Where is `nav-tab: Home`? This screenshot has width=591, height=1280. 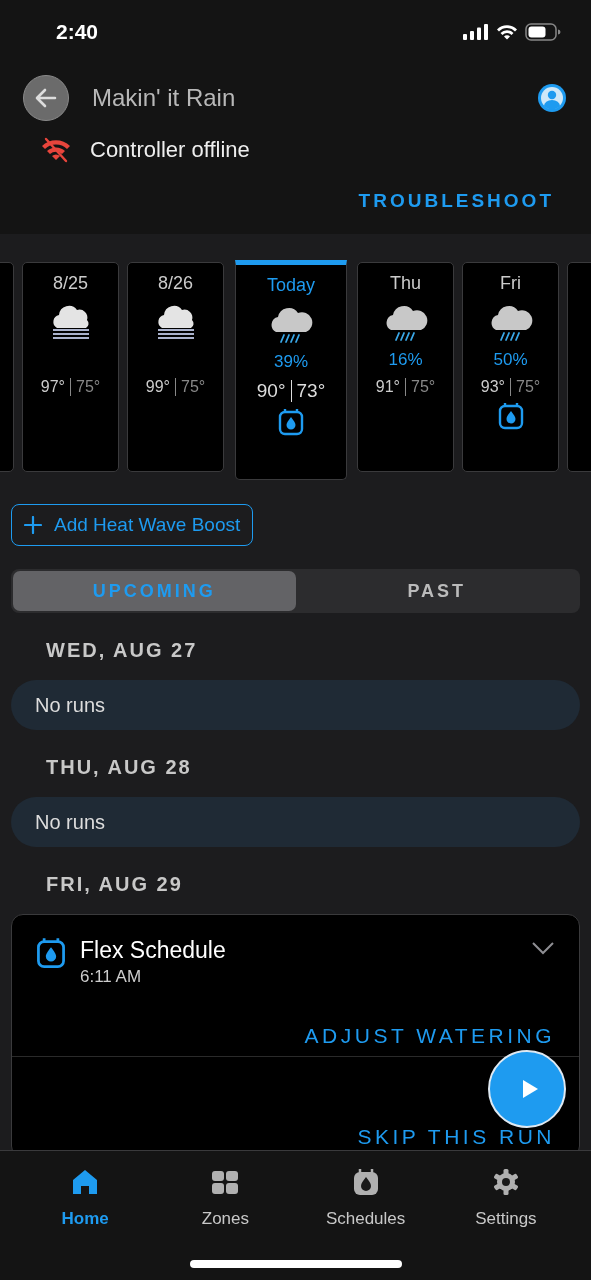 nav-tab: Home is located at coordinates (85, 1196).